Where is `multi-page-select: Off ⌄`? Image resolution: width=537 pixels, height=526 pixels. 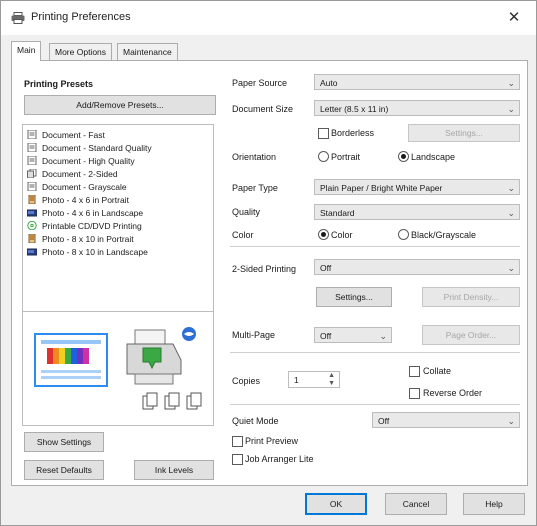
multi-page-select: Off ⌄ is located at coordinates (353, 335).